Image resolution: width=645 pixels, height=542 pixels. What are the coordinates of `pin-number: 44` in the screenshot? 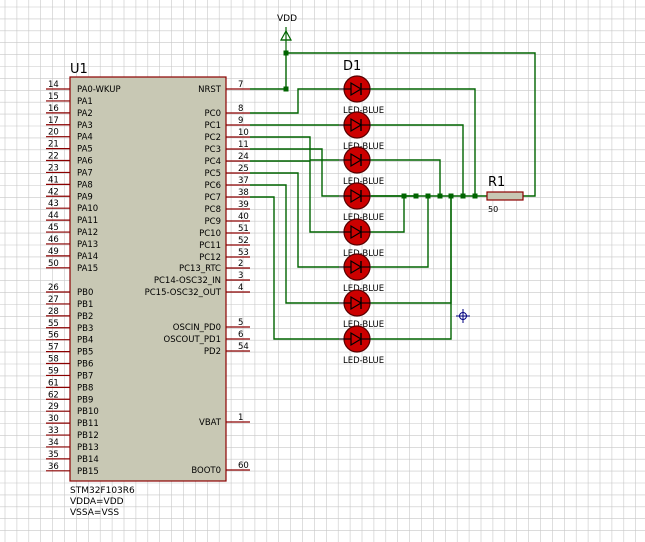 It's located at (53, 216).